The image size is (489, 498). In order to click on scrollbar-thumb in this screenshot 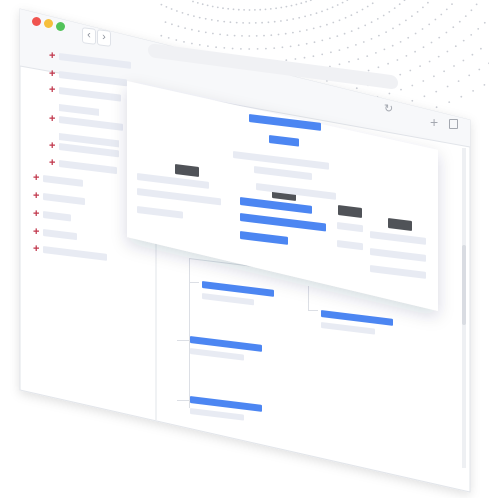, I will do `click(464, 285)`.